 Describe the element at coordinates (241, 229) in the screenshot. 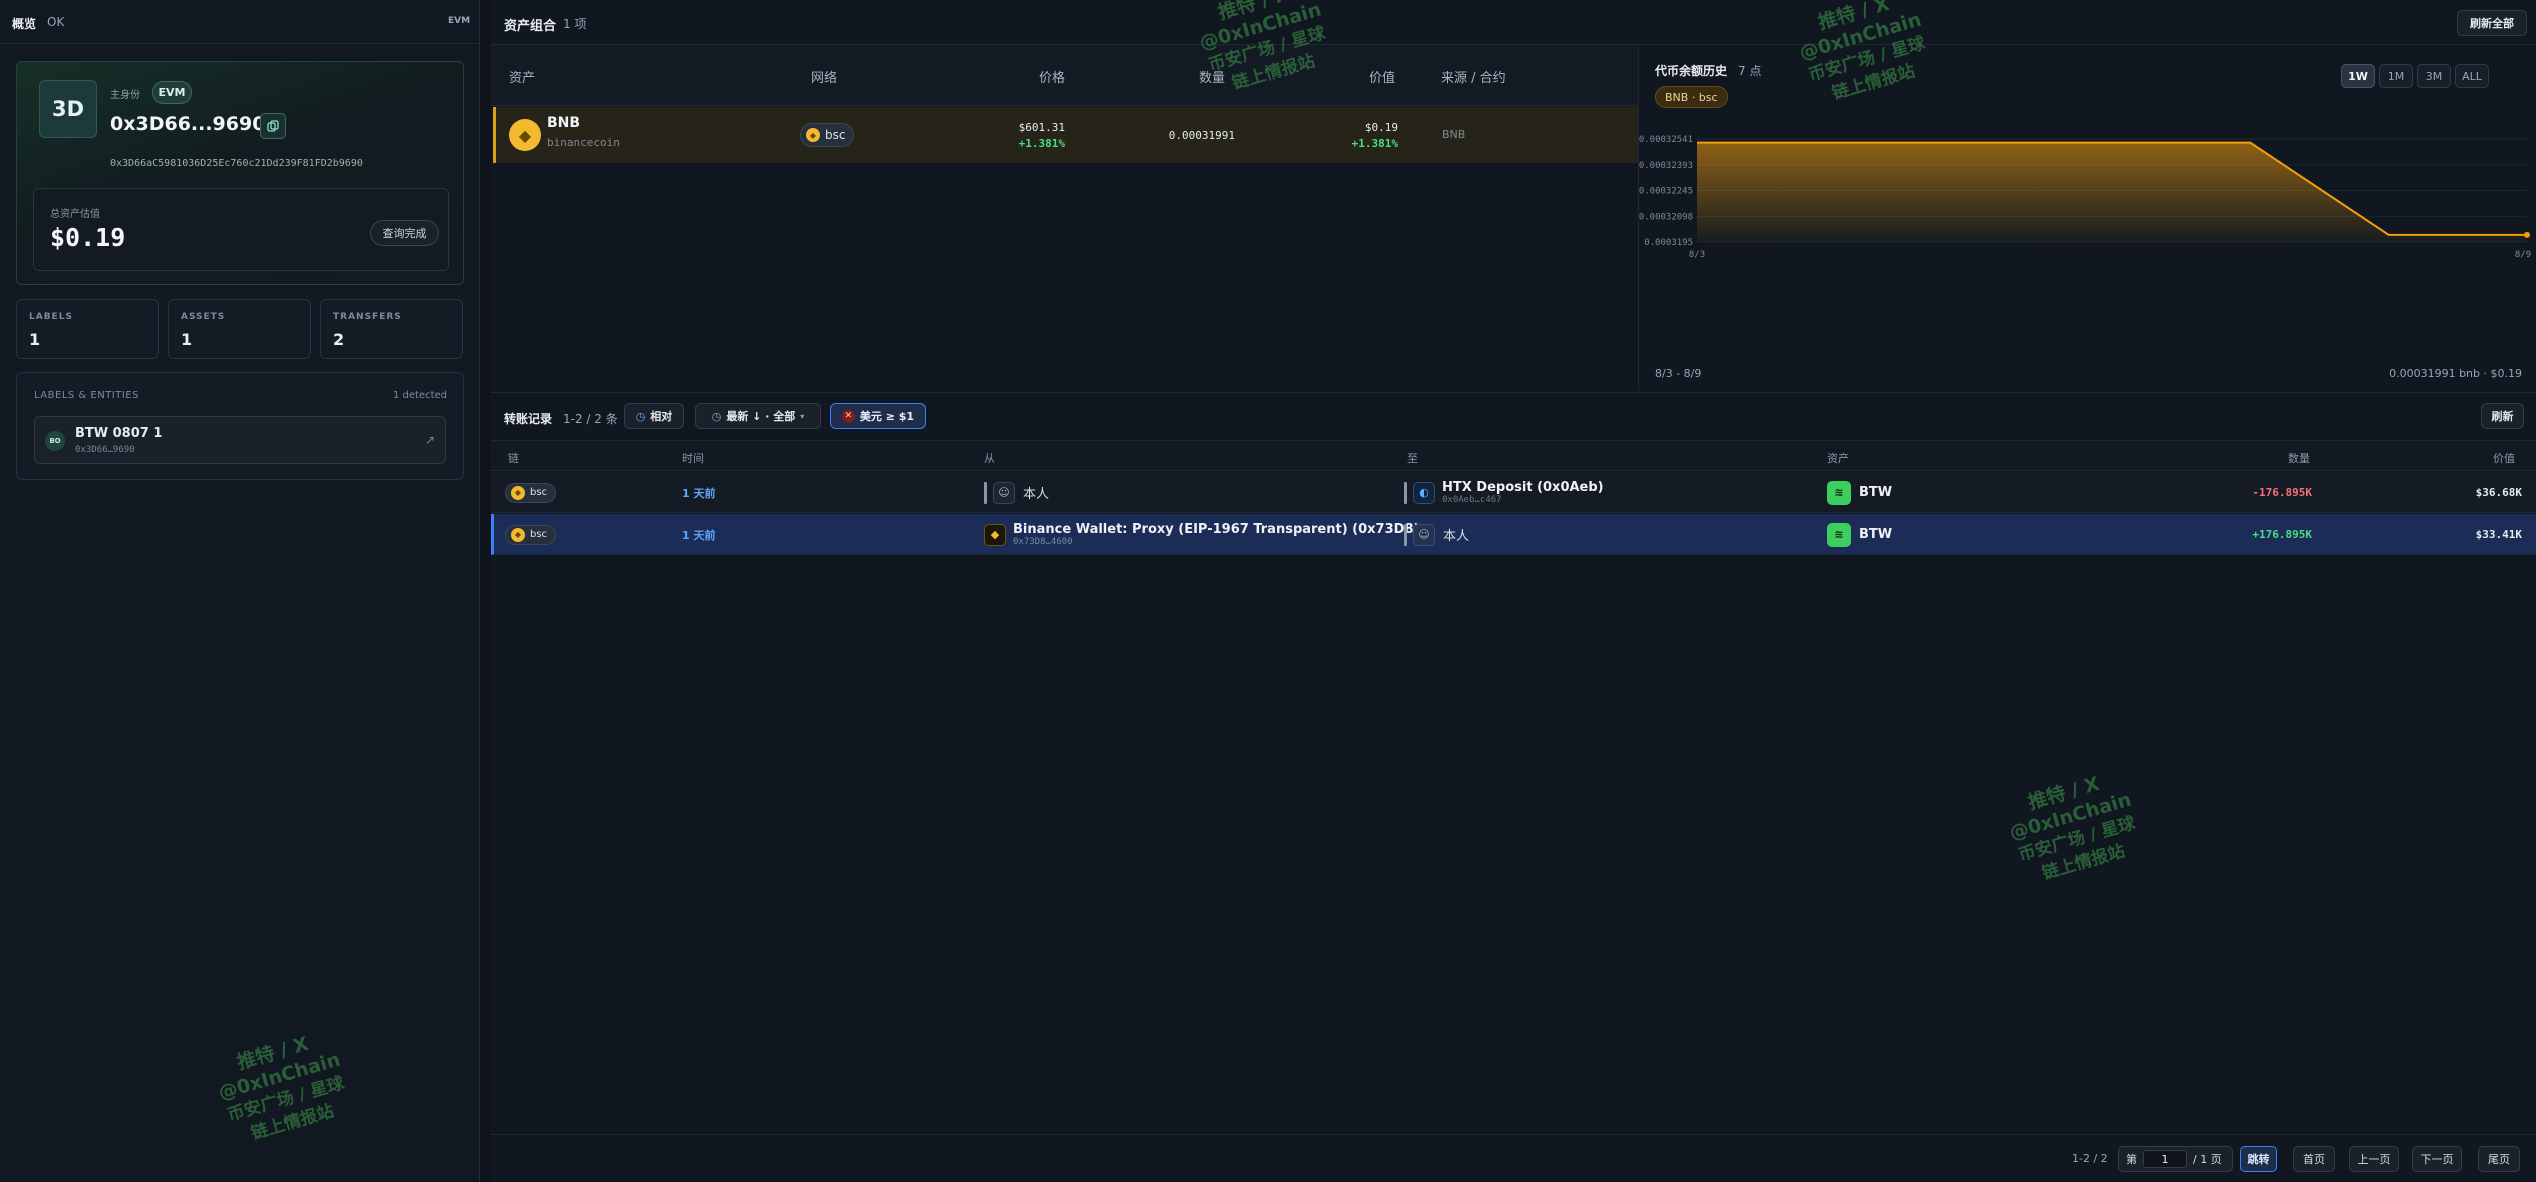

I see `balance-box: 总资产估值 $0.19 查询完成` at that location.